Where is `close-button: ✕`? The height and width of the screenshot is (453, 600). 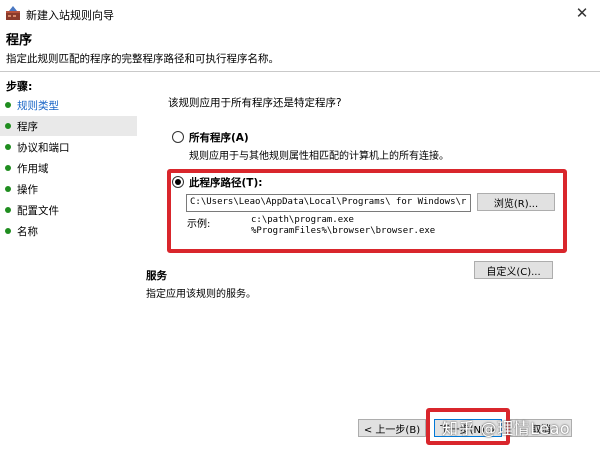 close-button: ✕ is located at coordinates (582, 13).